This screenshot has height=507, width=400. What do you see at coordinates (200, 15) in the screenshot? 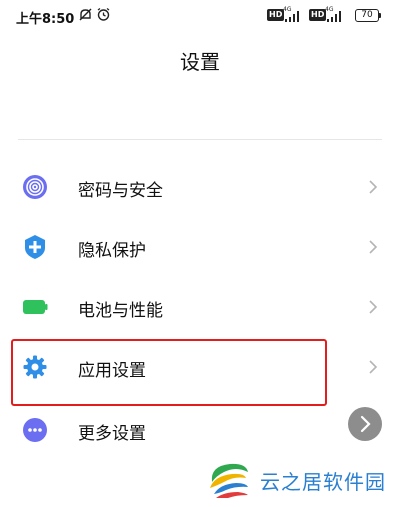
I see `status-bar: 上午8:50 HD 4G HD 4G 70` at bounding box center [200, 15].